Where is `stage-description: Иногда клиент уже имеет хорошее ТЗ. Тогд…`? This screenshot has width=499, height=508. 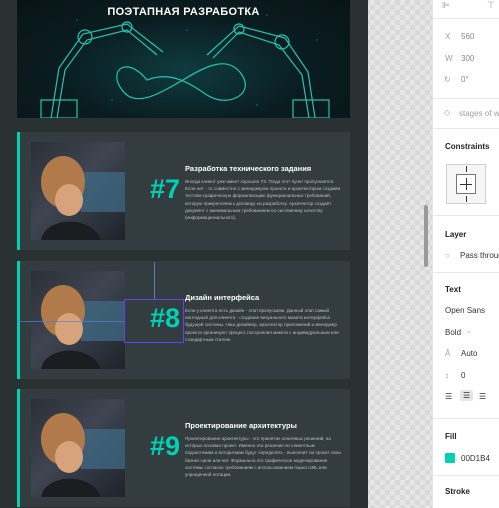 stage-description: Иногда клиент уже имеет хорошее ТЗ. Тогд… is located at coordinates (263, 199).